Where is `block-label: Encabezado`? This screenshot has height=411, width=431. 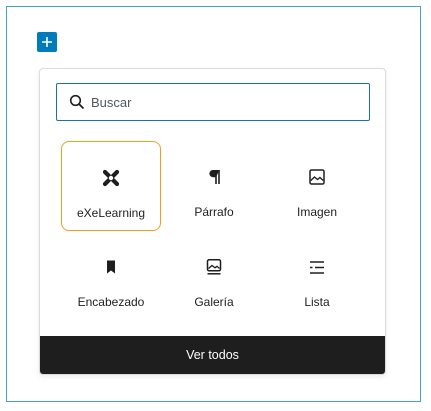
block-label: Encabezado is located at coordinates (111, 302).